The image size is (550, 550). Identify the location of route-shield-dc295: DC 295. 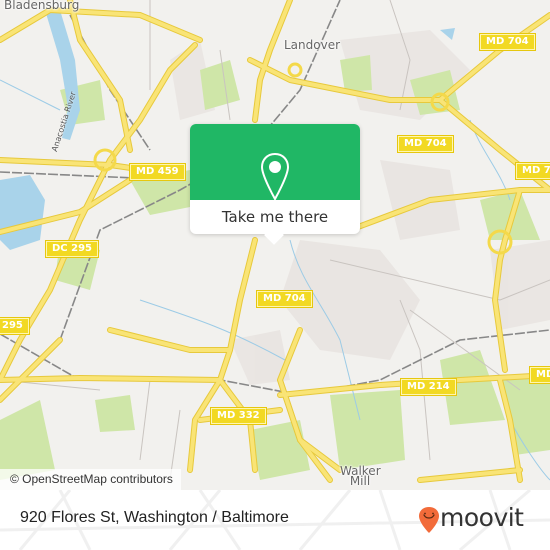
(72, 249).